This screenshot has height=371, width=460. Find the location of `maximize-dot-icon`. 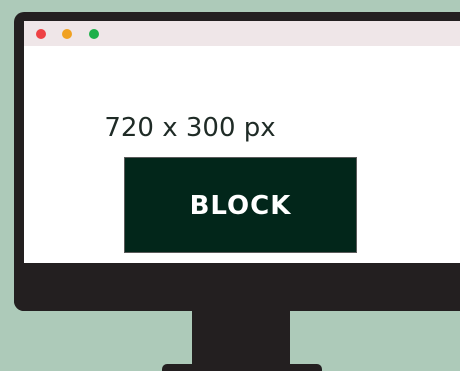

maximize-dot-icon is located at coordinates (94, 34).